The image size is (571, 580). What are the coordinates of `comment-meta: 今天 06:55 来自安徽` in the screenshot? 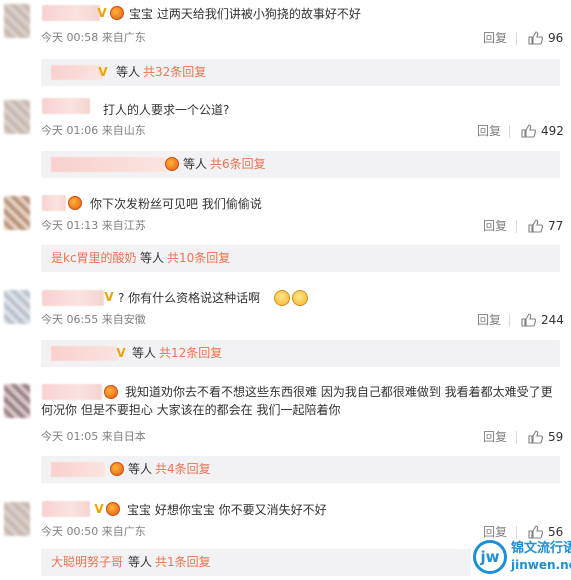 It's located at (93, 320).